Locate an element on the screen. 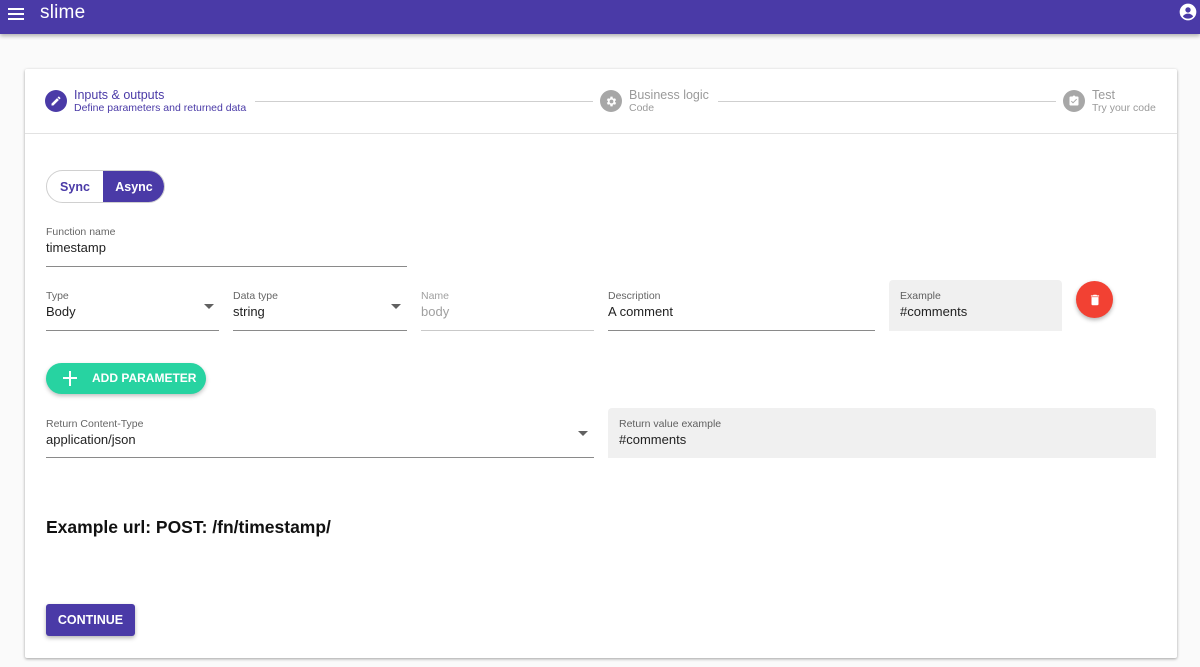 Image resolution: width=1200 pixels, height=667 pixels. return-content-type-select: Return Content-Type application/json is located at coordinates (320, 438).